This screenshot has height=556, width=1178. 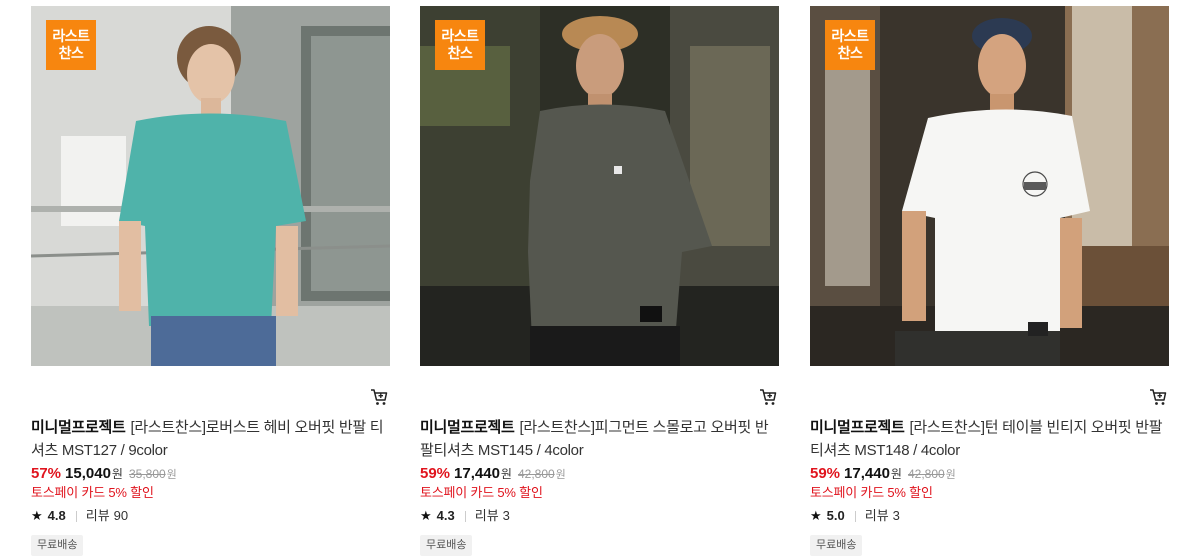 I want to click on rating-score: 5.0, so click(x=835, y=515).